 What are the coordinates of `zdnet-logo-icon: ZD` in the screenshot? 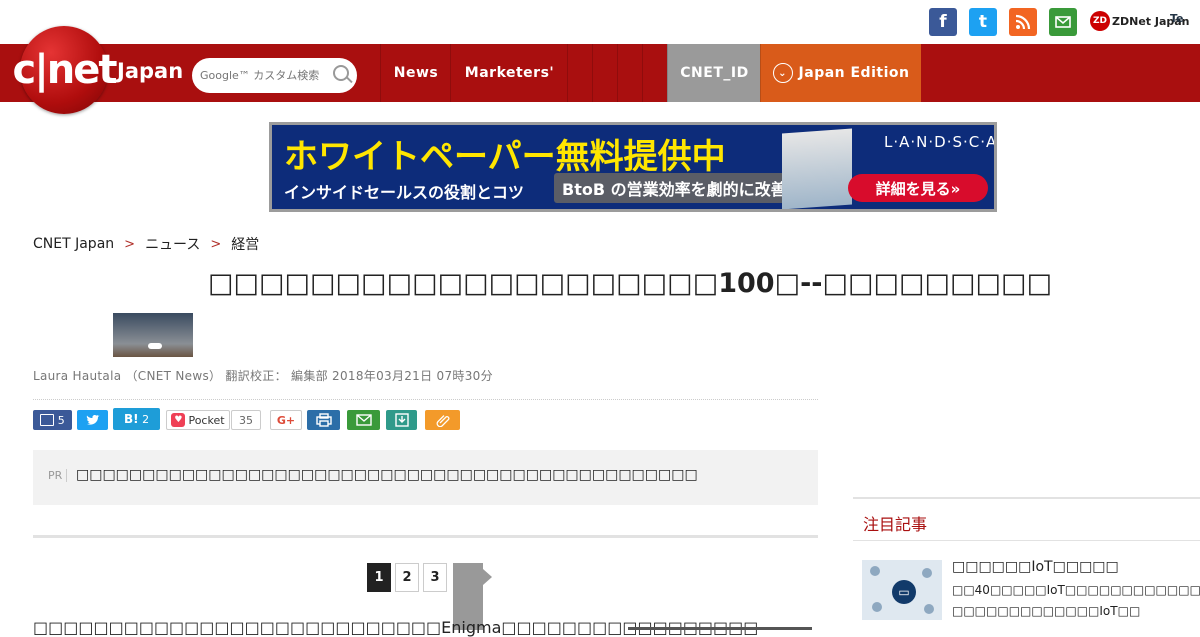 It's located at (1100, 21).